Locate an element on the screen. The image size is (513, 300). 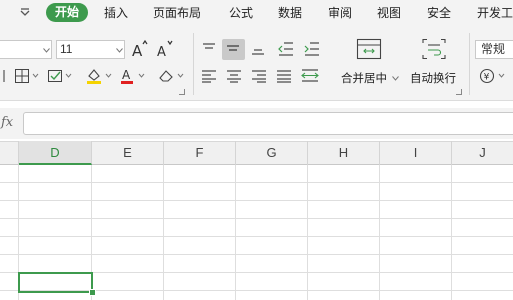
fill-handle is located at coordinates (92, 292).